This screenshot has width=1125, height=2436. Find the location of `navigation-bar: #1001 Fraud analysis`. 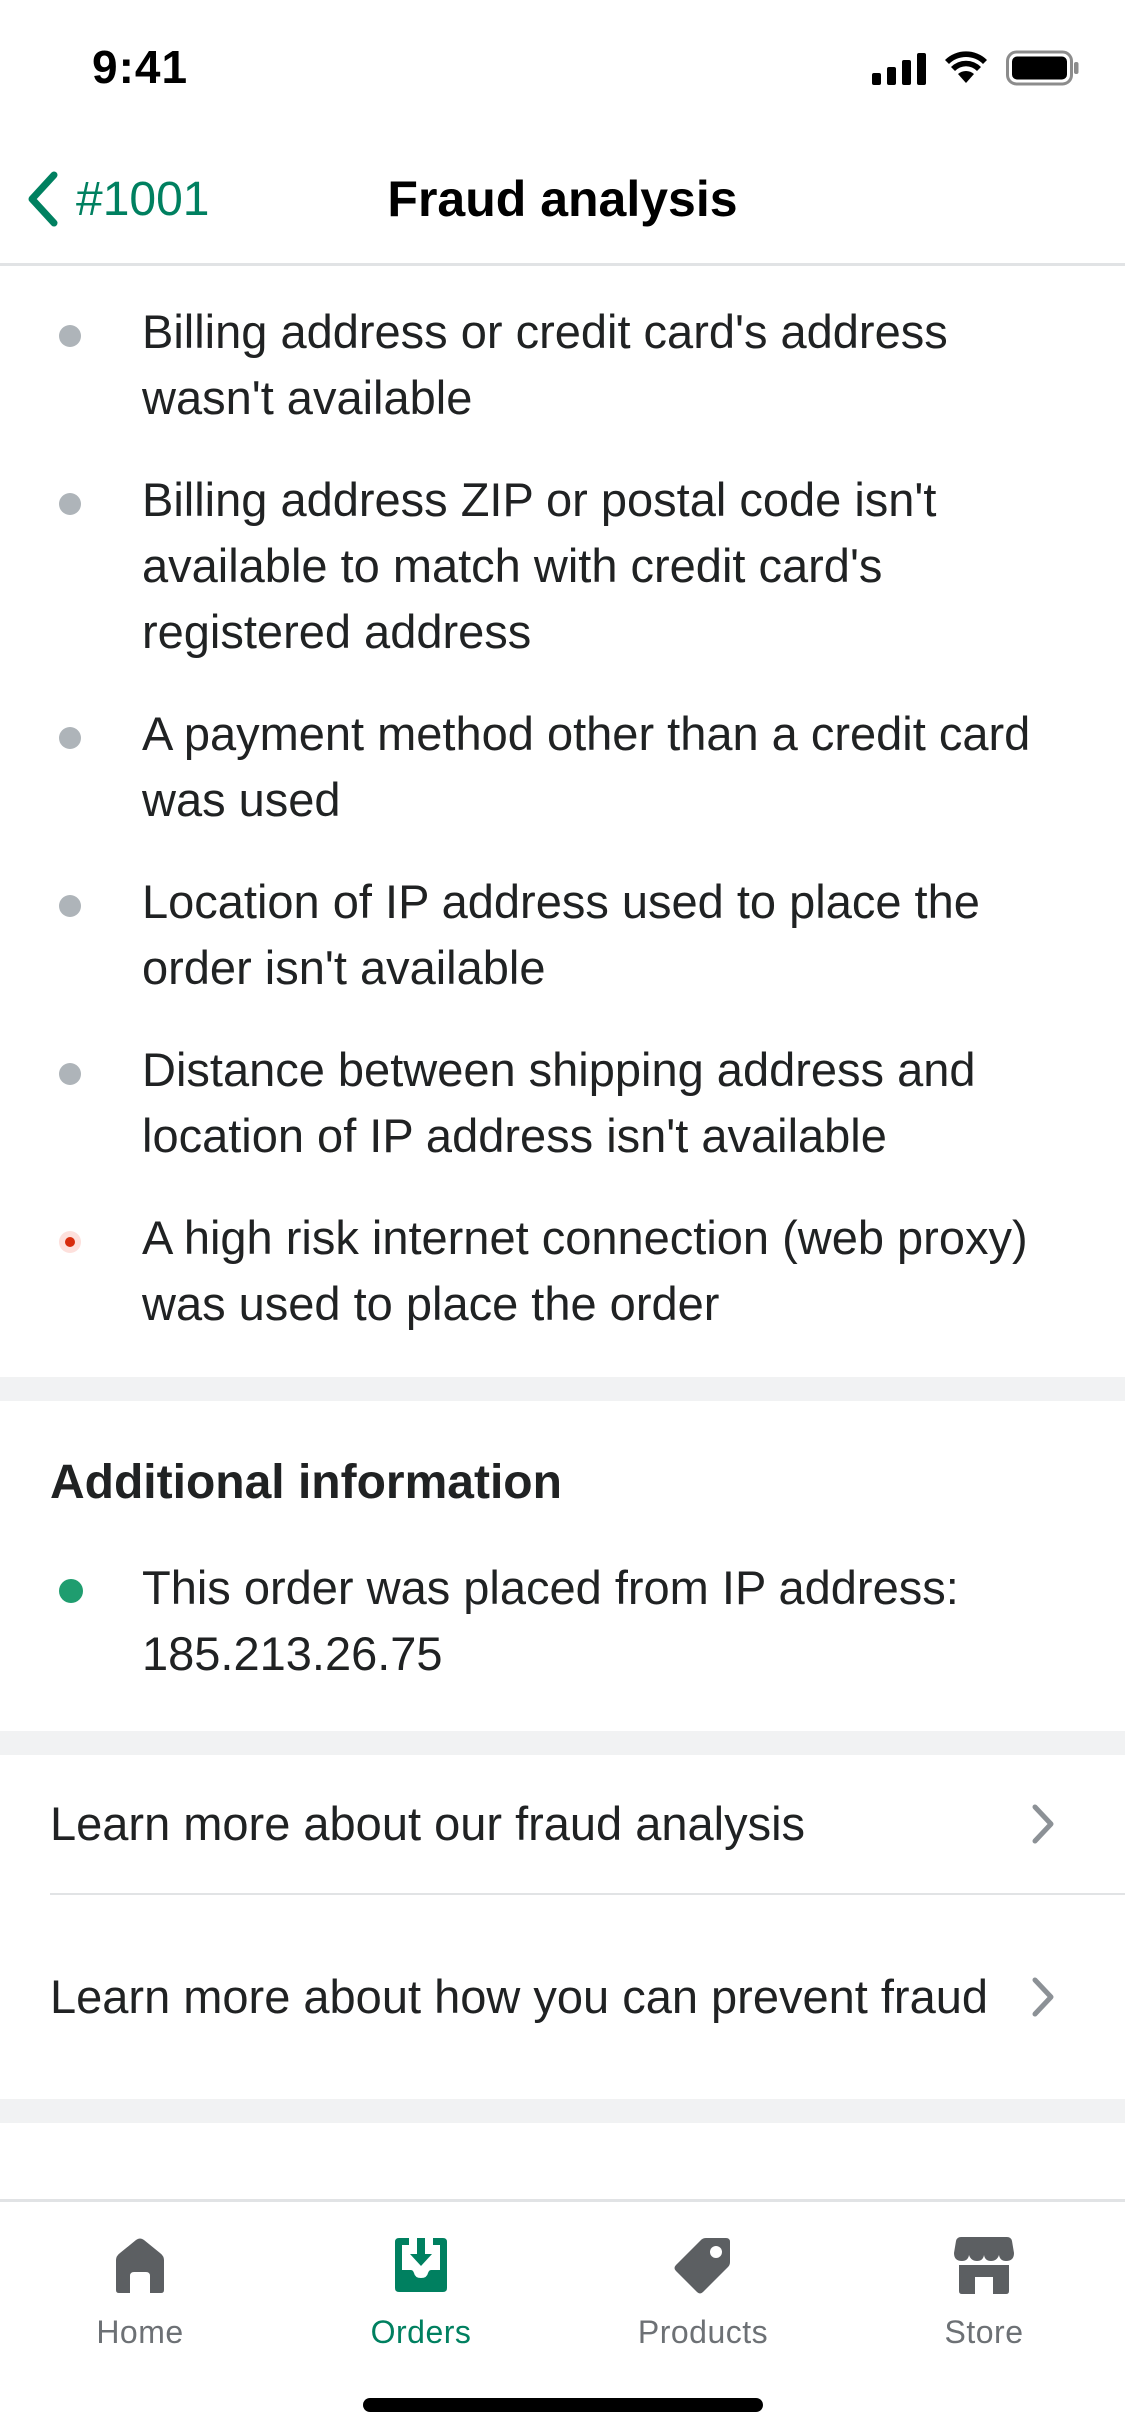

navigation-bar: #1001 Fraud analysis is located at coordinates (562, 199).